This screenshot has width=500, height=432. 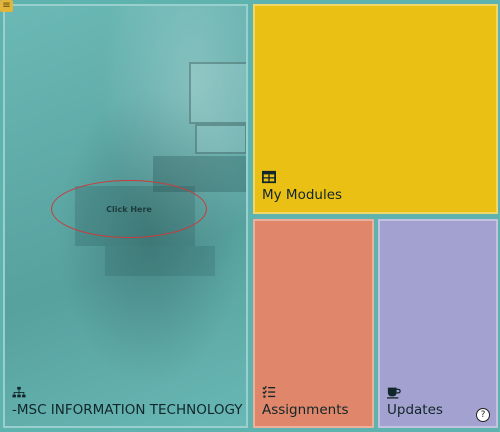 I want to click on table-icon, so click(x=269, y=177).